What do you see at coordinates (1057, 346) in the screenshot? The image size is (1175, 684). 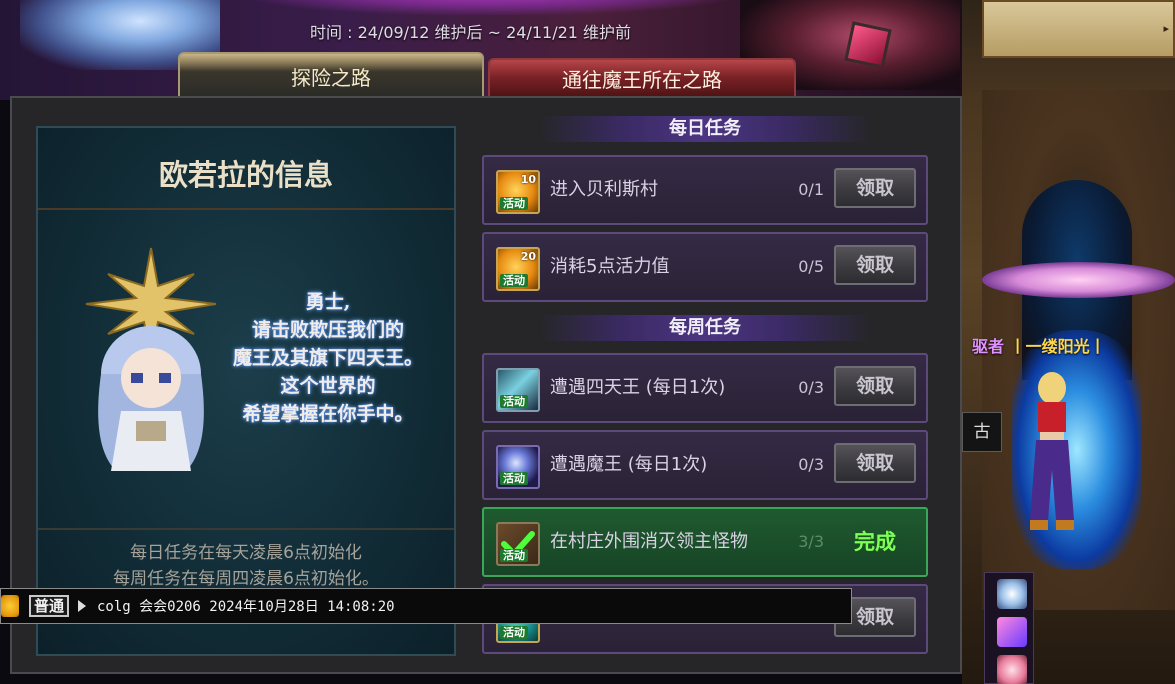 I see `player-name: 丨一缕阳光丨` at bounding box center [1057, 346].